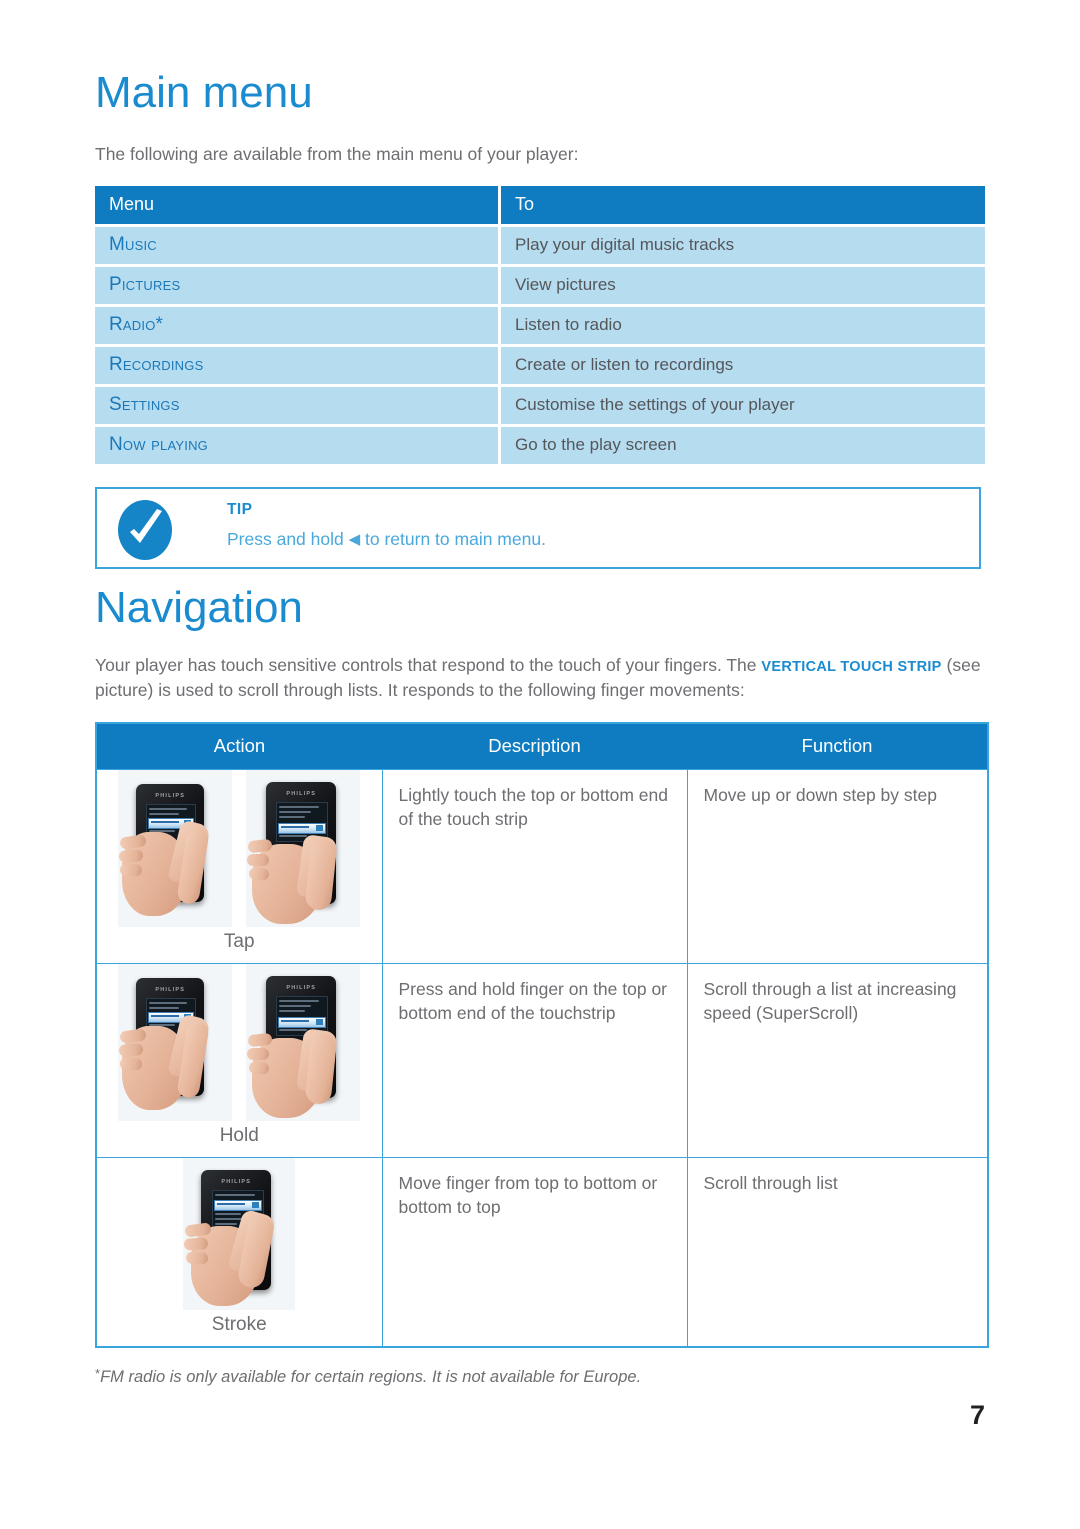 The width and height of the screenshot is (1080, 1529). I want to click on tip-text-before: Press and hold, so click(288, 538).